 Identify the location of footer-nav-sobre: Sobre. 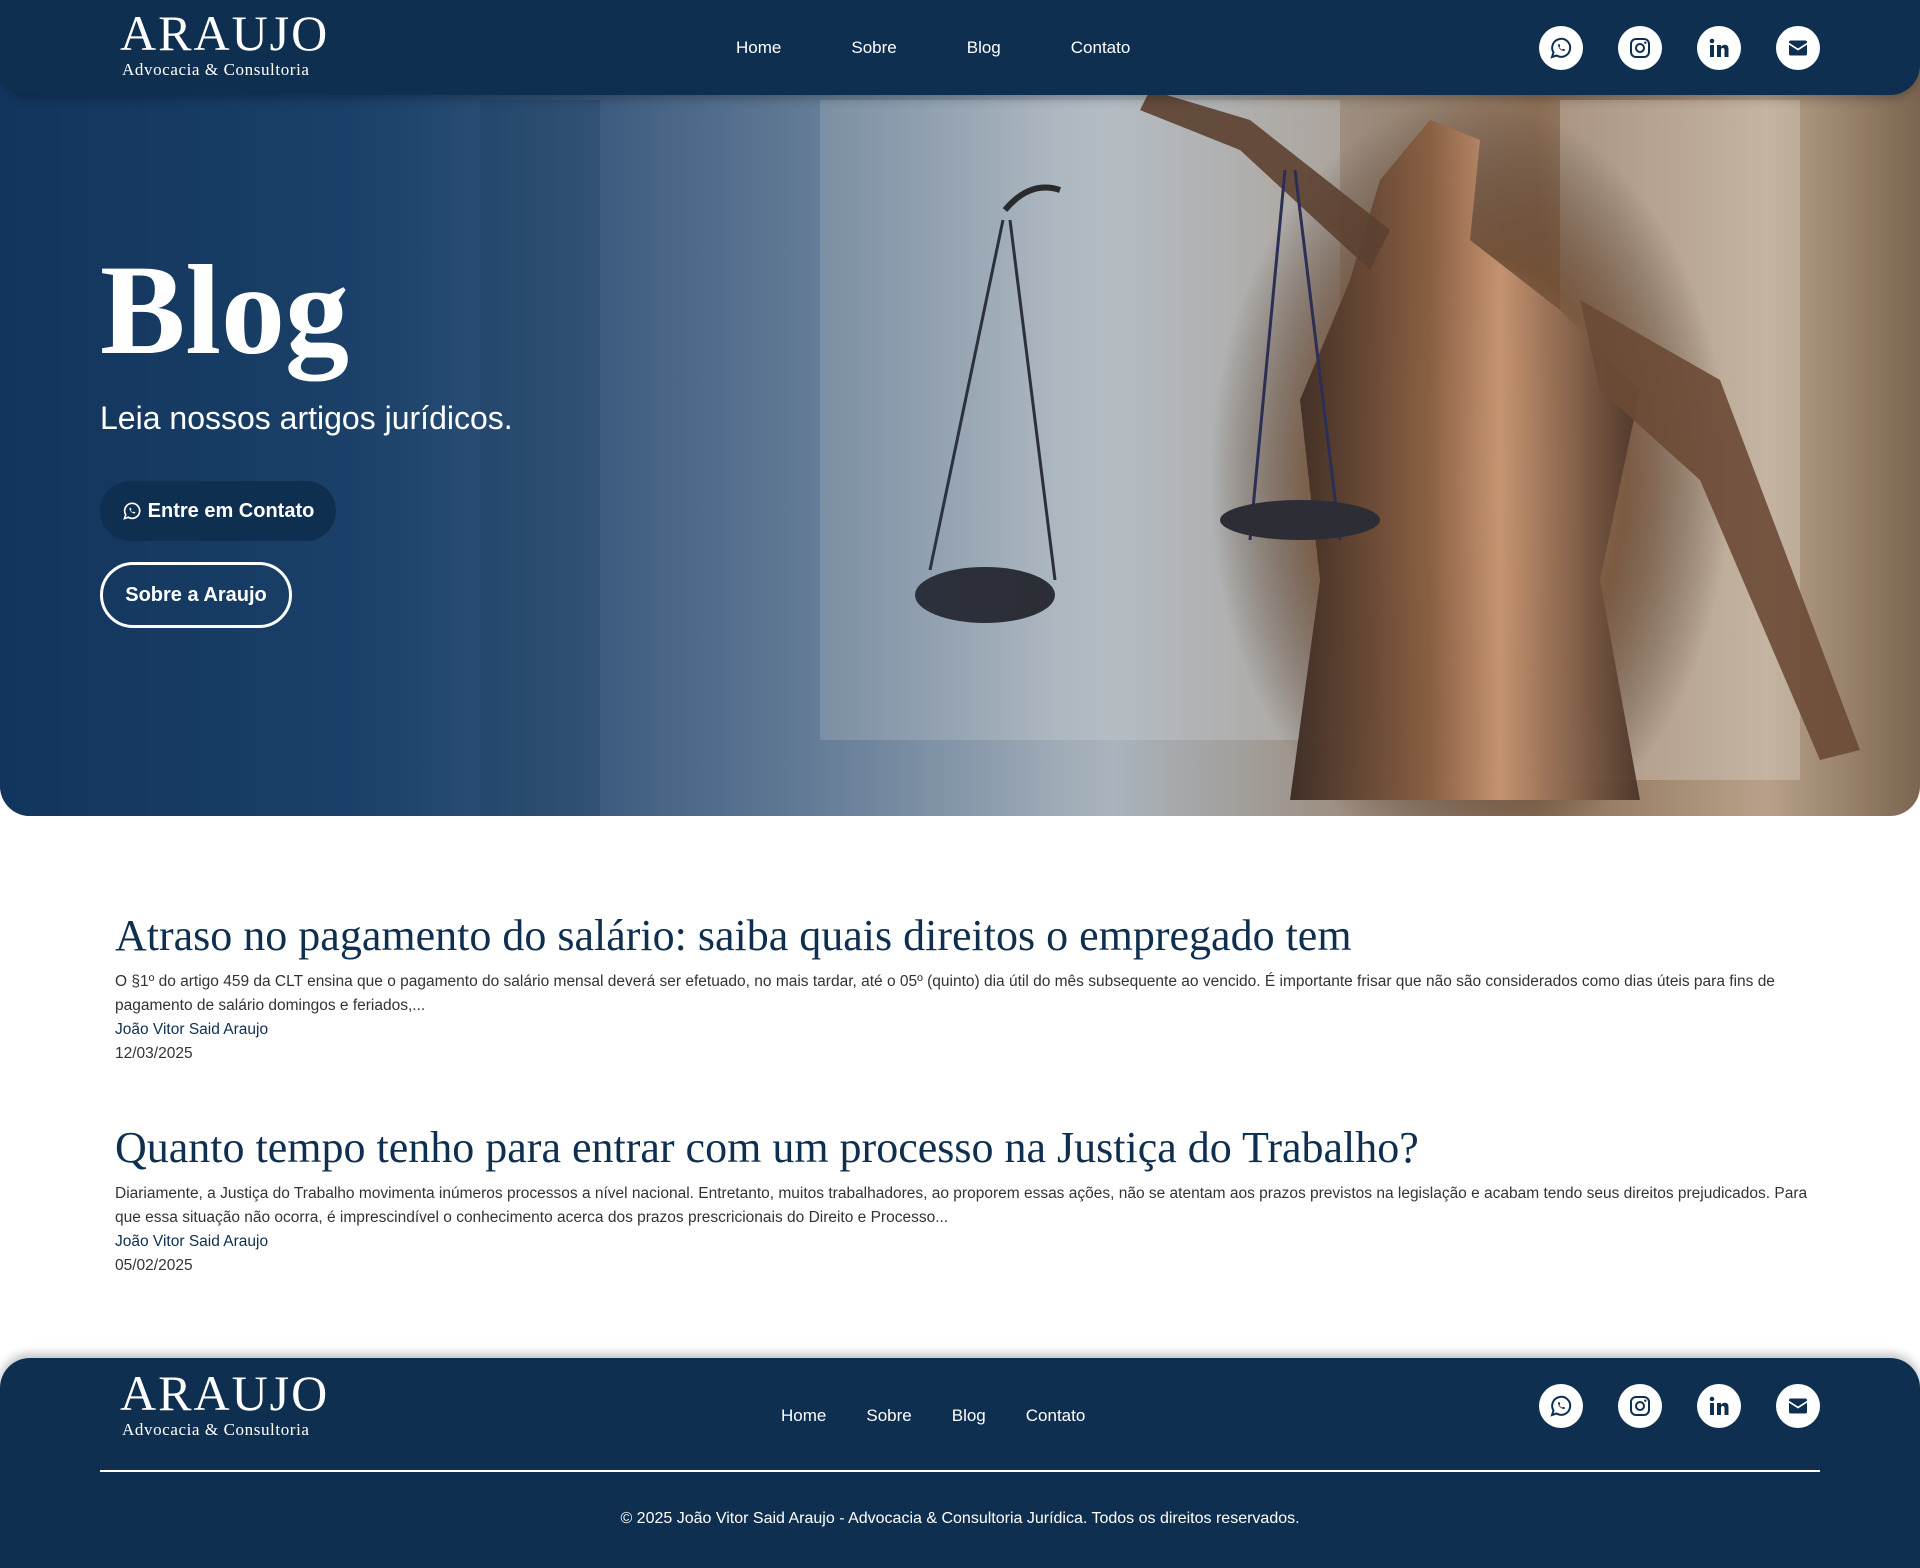
(888, 1416).